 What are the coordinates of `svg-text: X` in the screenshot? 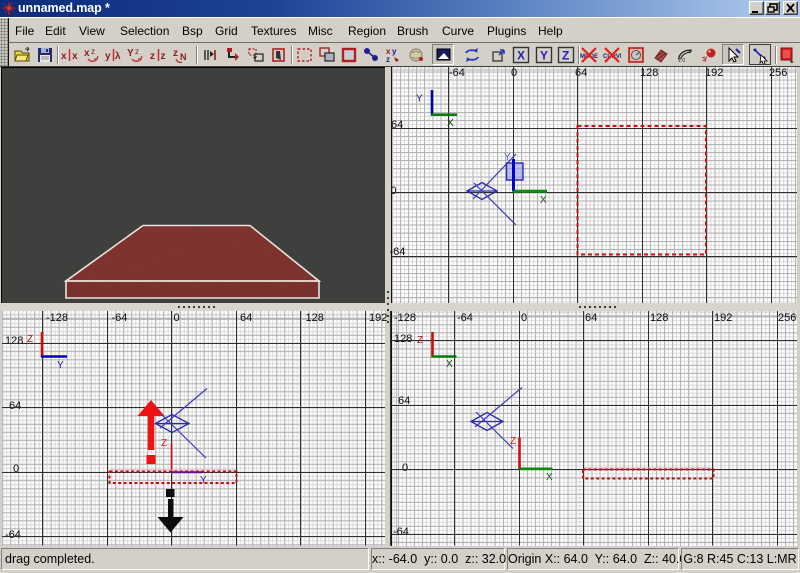 It's located at (521, 56).